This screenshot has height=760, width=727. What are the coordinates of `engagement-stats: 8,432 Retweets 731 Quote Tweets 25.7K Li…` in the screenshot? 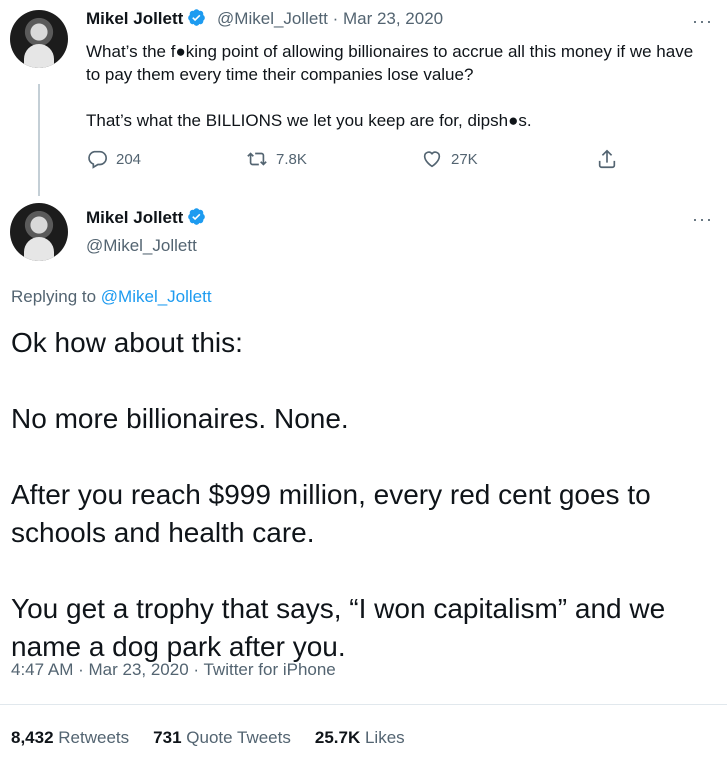 It's located at (208, 738).